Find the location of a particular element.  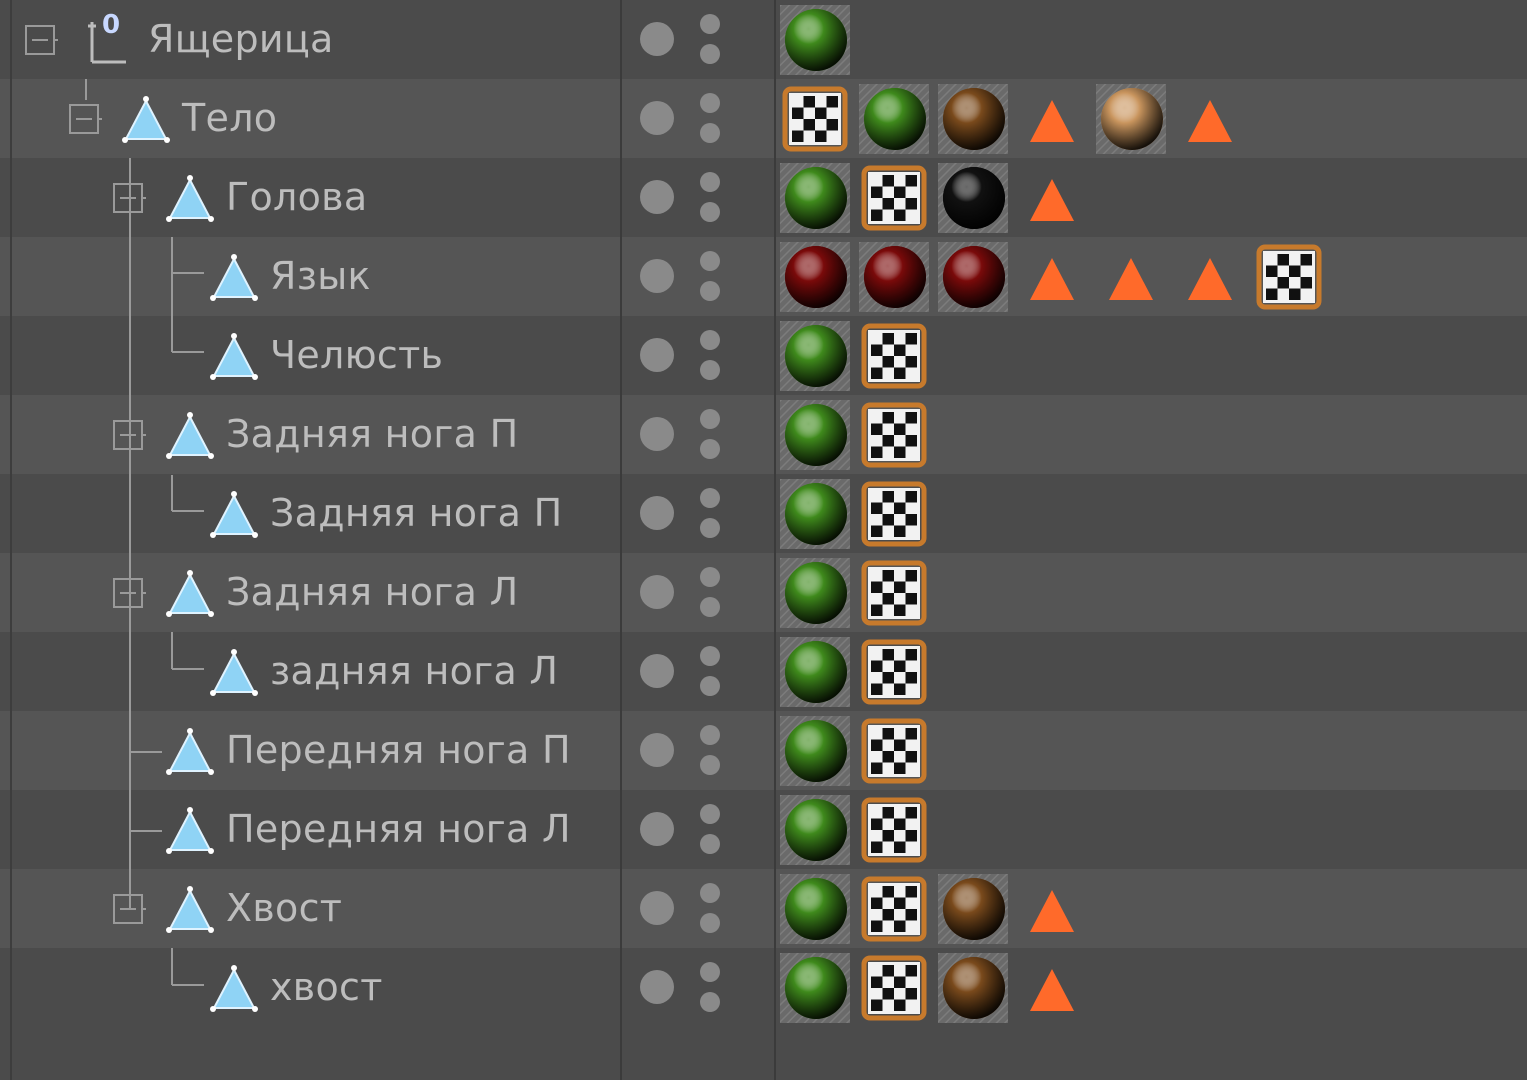

object-name-cell: Хвост is located at coordinates (310, 908).